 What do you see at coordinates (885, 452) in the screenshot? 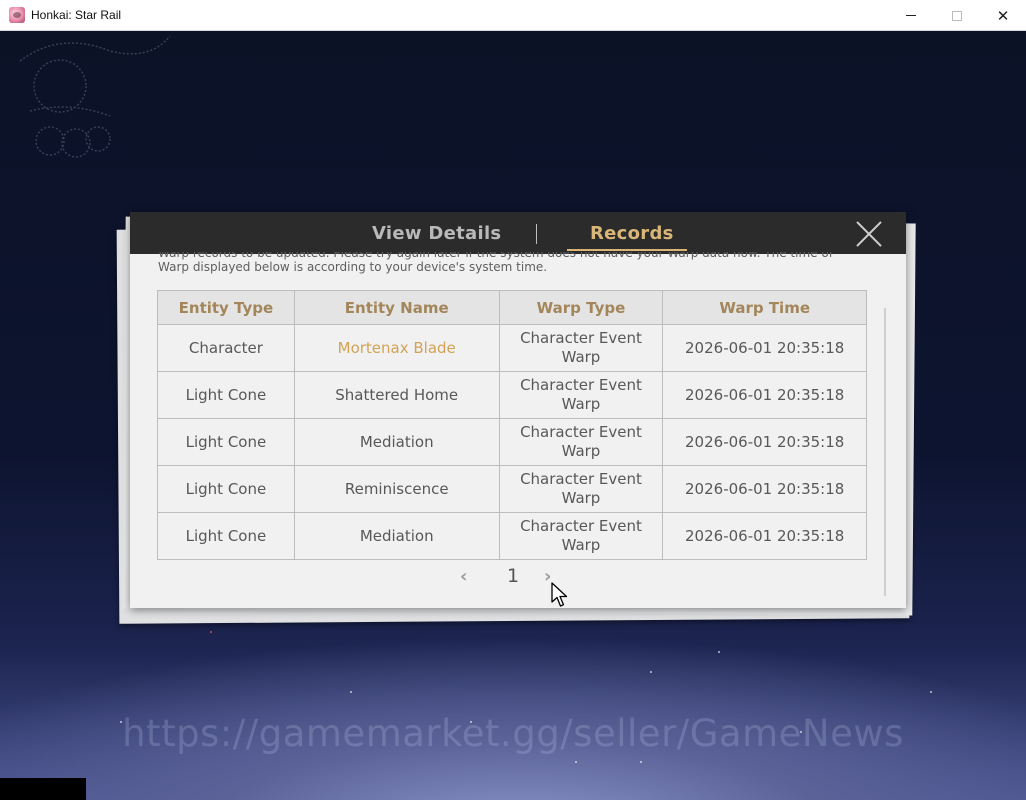
I see `records-scrollbar` at bounding box center [885, 452].